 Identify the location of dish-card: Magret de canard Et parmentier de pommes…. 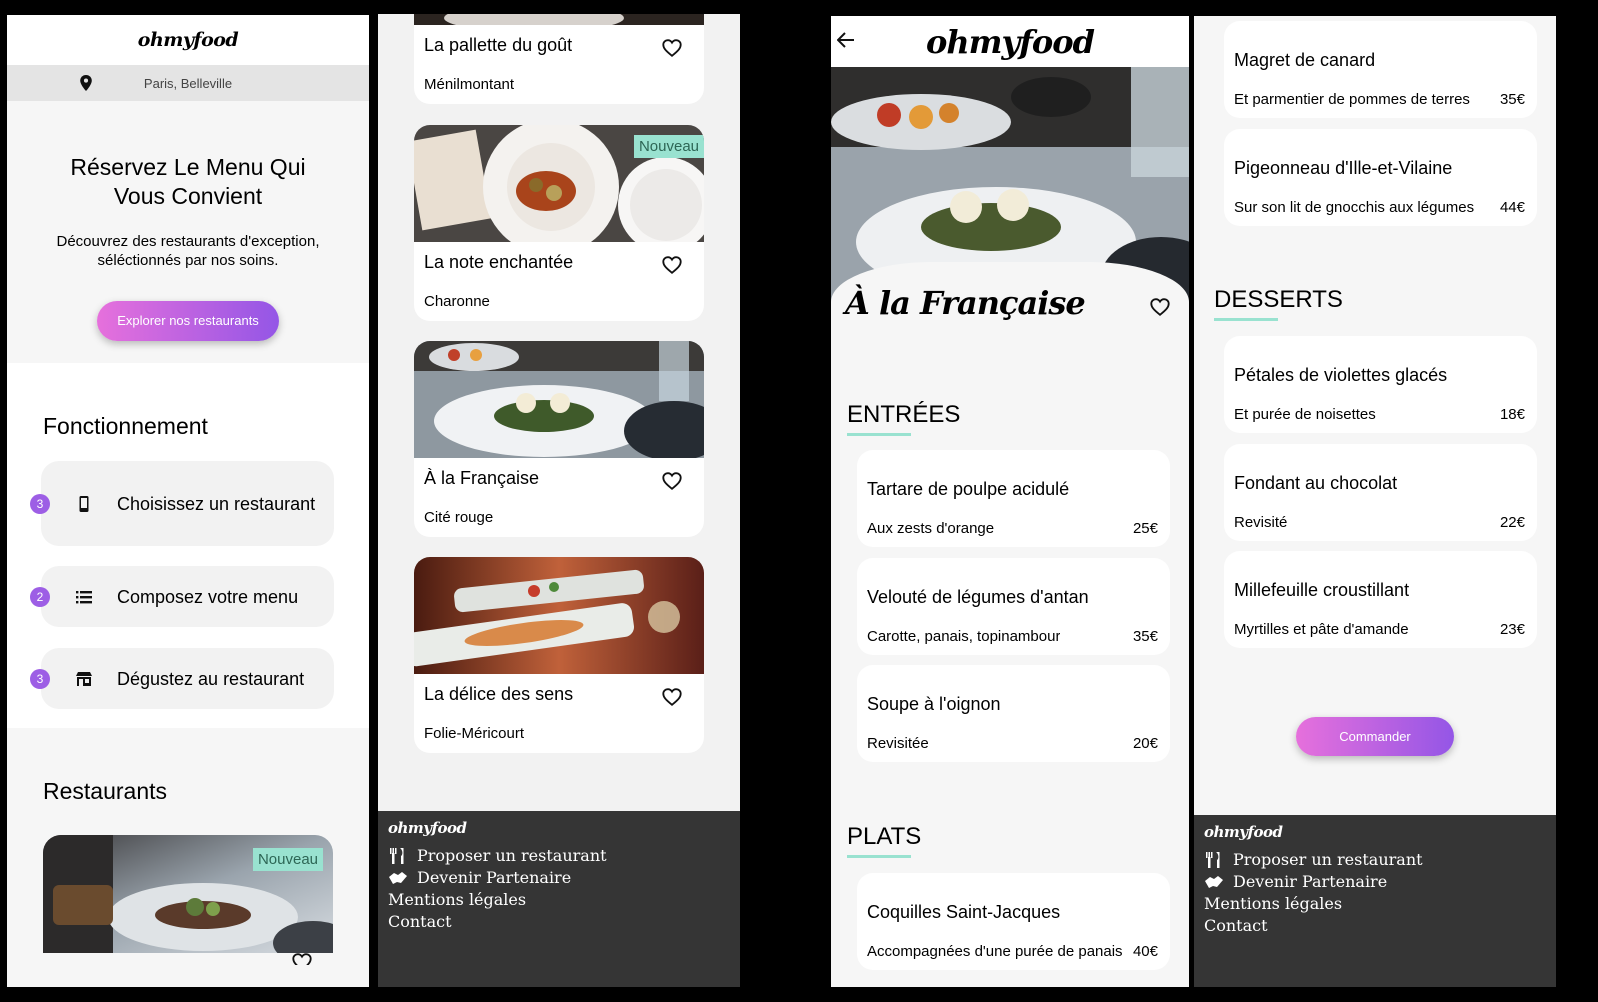
(1380, 69).